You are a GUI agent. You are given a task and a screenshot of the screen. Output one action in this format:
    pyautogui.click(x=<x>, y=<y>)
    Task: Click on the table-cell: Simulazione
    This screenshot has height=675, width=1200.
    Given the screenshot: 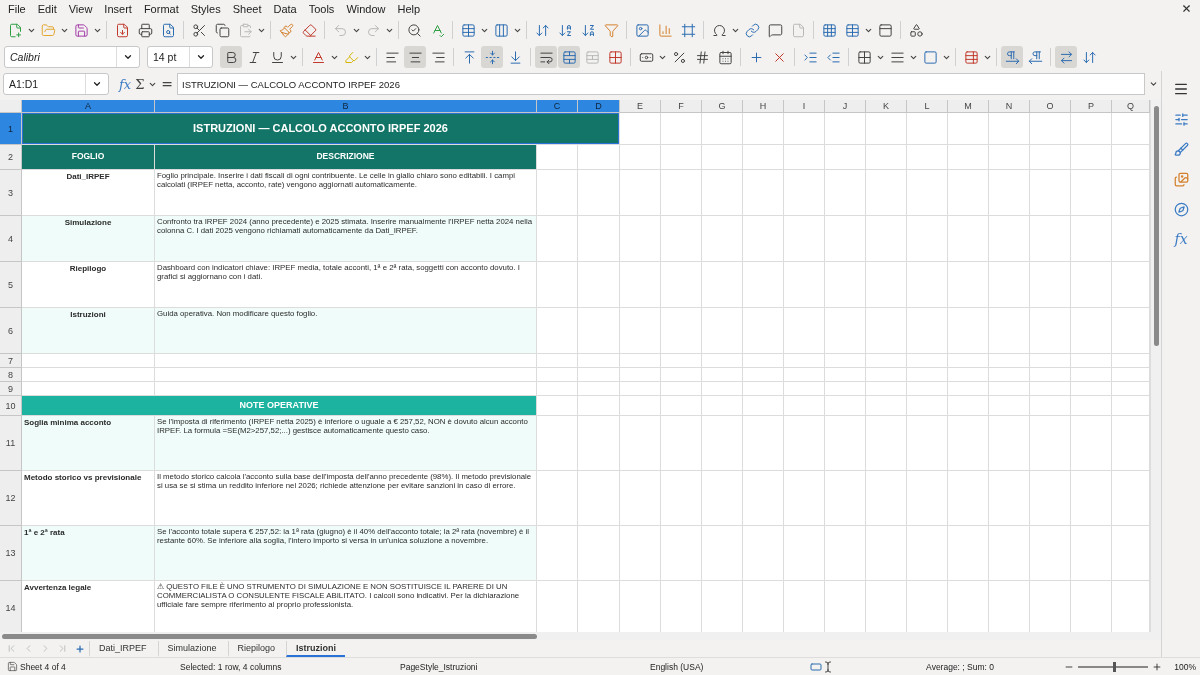 What is the action you would take?
    pyautogui.click(x=88, y=239)
    